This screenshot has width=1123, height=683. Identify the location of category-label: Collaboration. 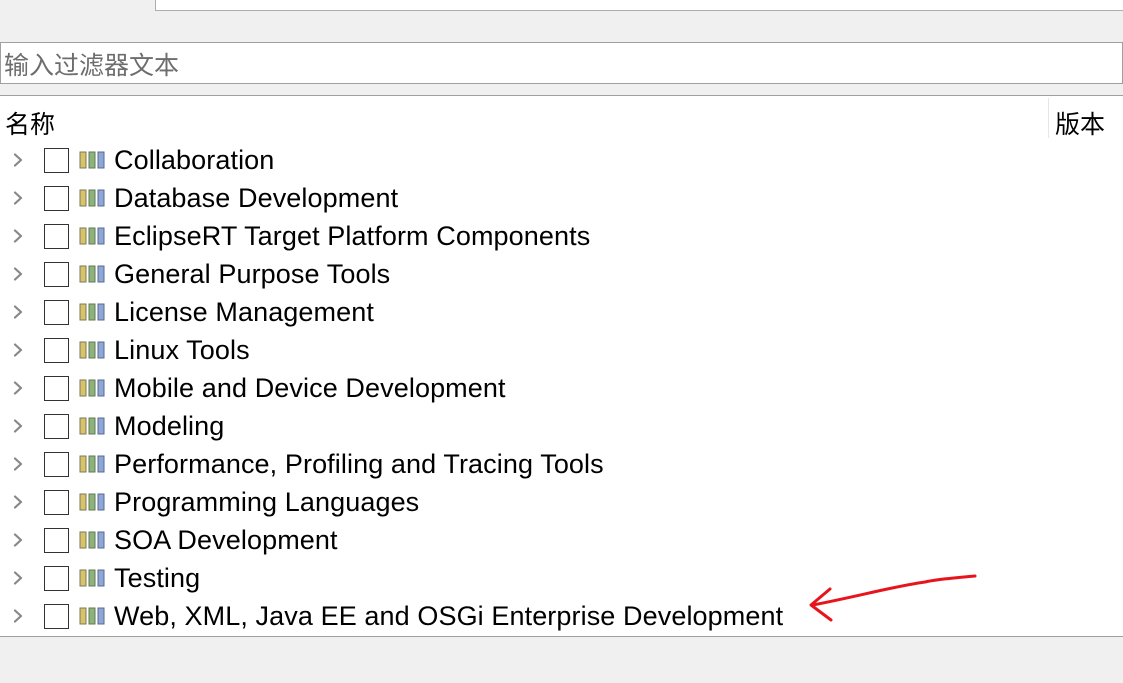
(194, 160).